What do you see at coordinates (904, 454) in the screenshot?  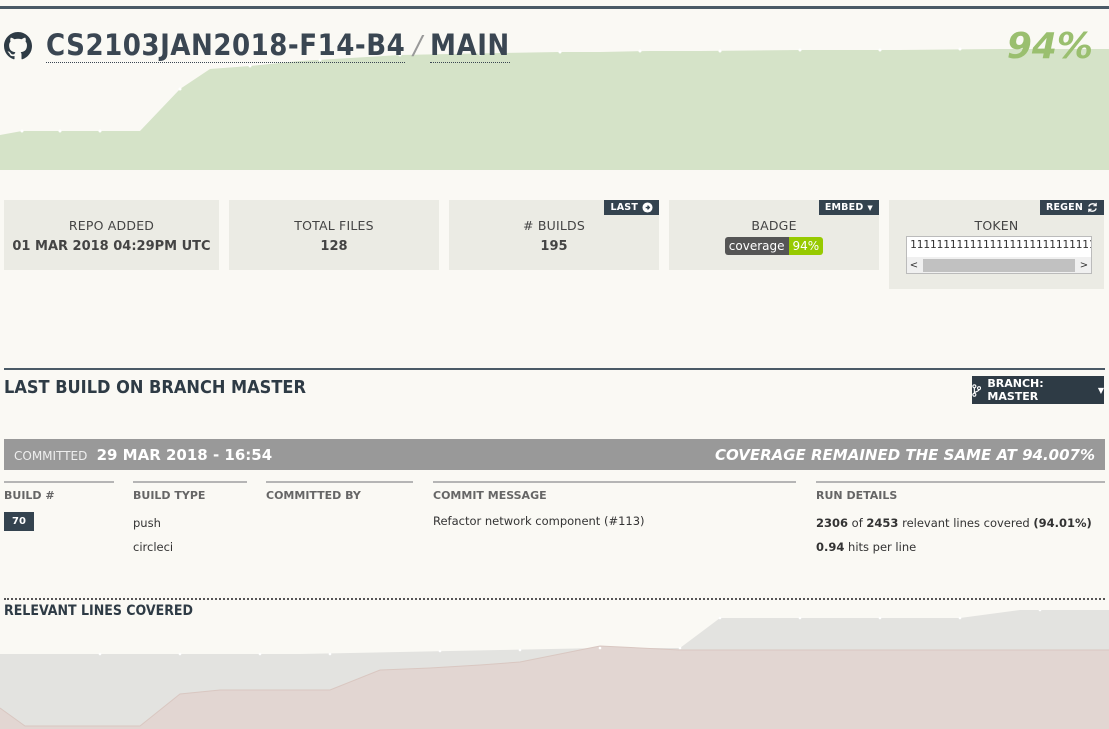 I see `coverage-message: COVERAGE REMAINED THE SAME AT 94.007%` at bounding box center [904, 454].